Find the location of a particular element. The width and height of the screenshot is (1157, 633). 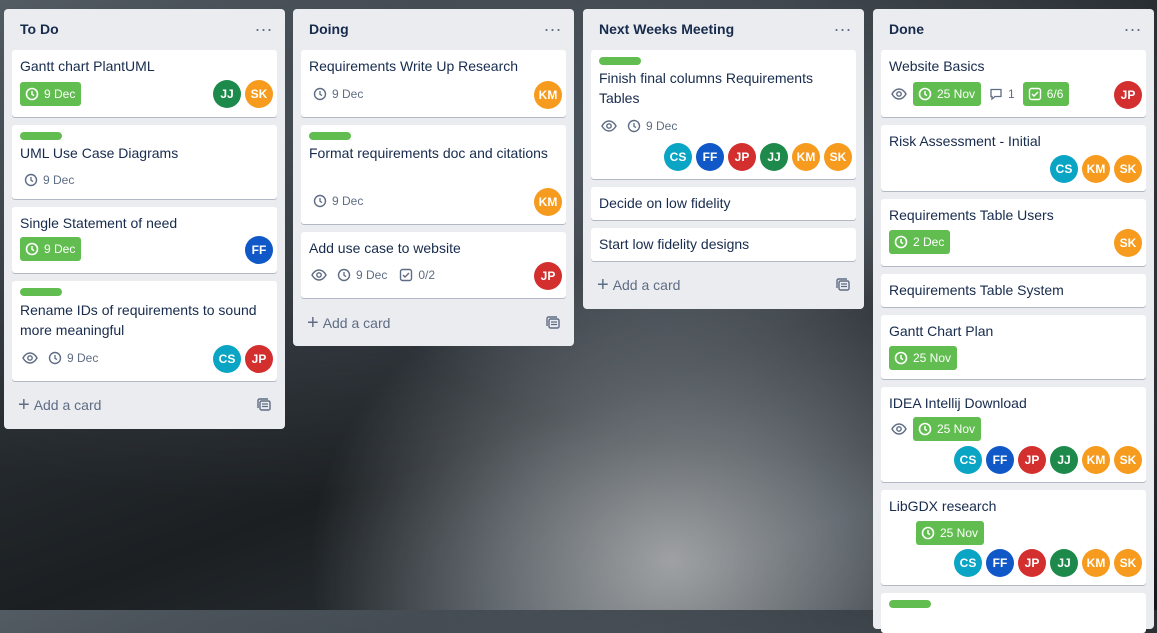

card: UML Use Case Diagrams 9 Dec is located at coordinates (144, 162).